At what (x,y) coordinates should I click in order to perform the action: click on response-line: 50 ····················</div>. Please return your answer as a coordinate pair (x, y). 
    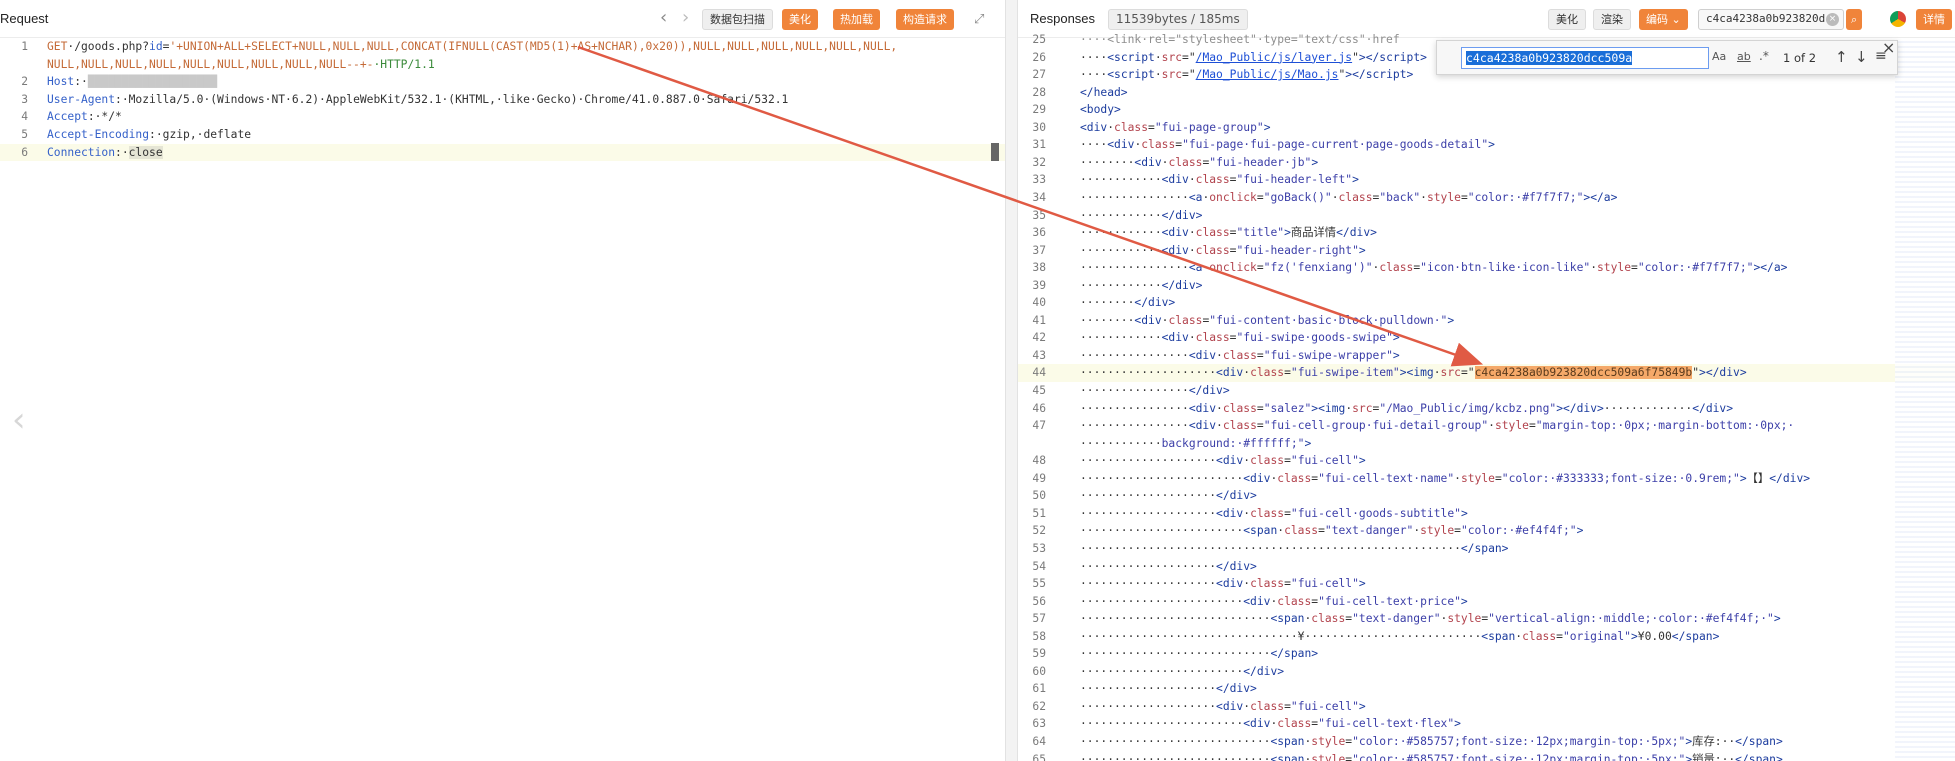
    Looking at the image, I should click on (1486, 496).